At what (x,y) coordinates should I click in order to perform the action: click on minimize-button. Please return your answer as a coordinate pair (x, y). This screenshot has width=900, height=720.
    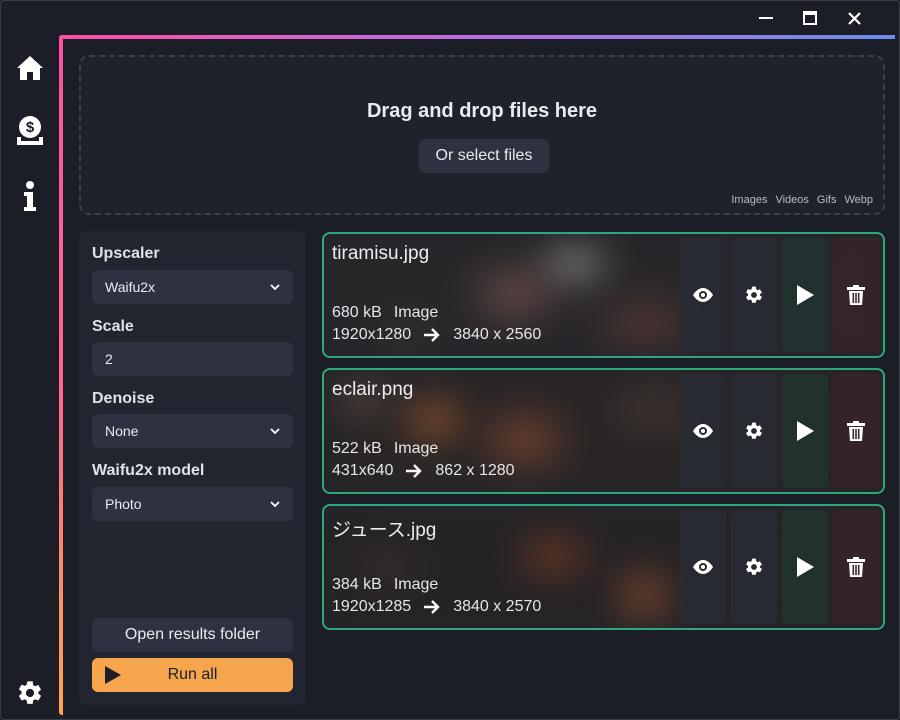
    Looking at the image, I should click on (766, 18).